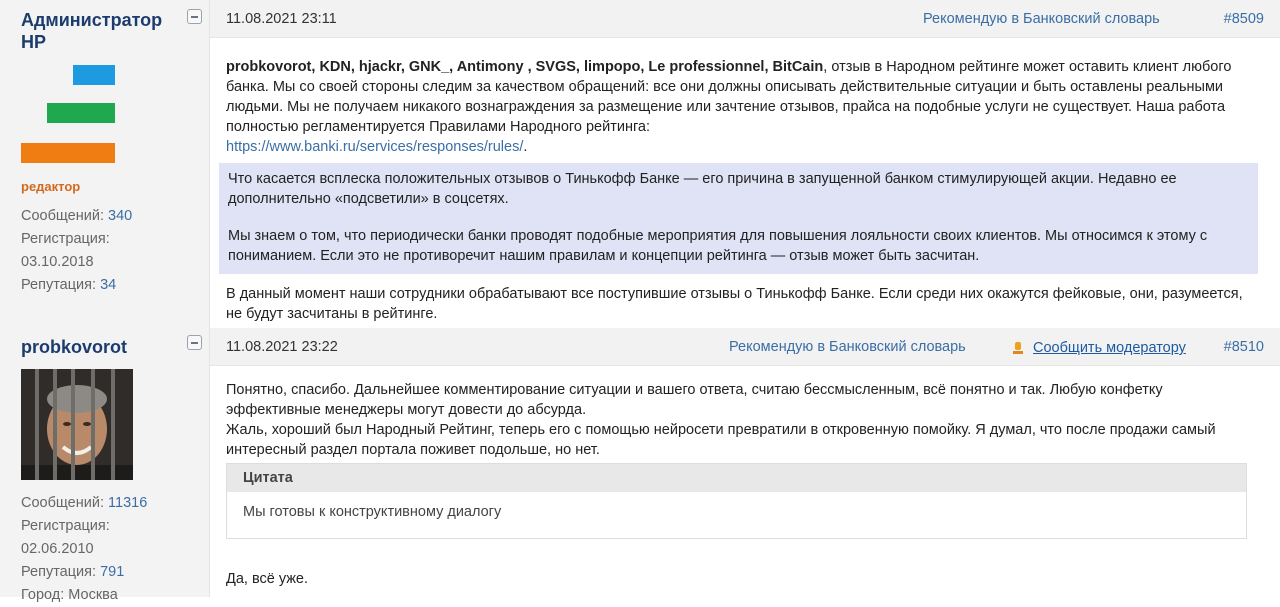  Describe the element at coordinates (267, 579) in the screenshot. I see `post-closing-paragraph: Да, всё уже.` at that location.